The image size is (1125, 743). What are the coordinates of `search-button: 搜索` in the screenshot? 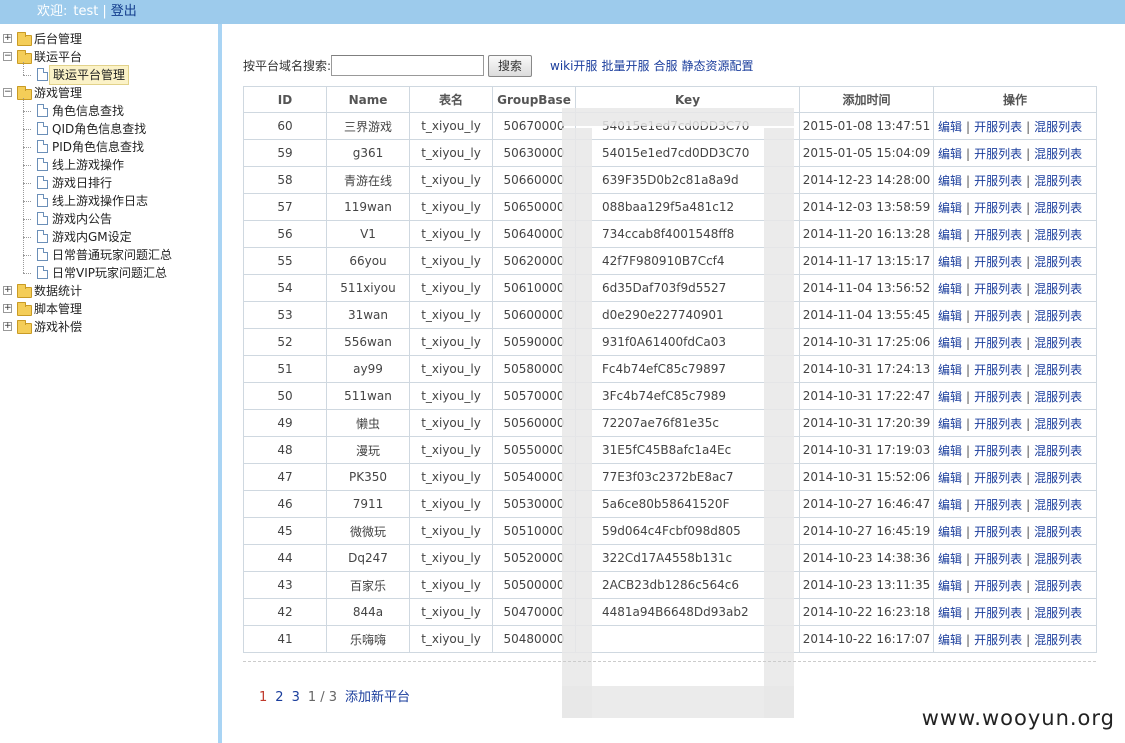 It's located at (510, 66).